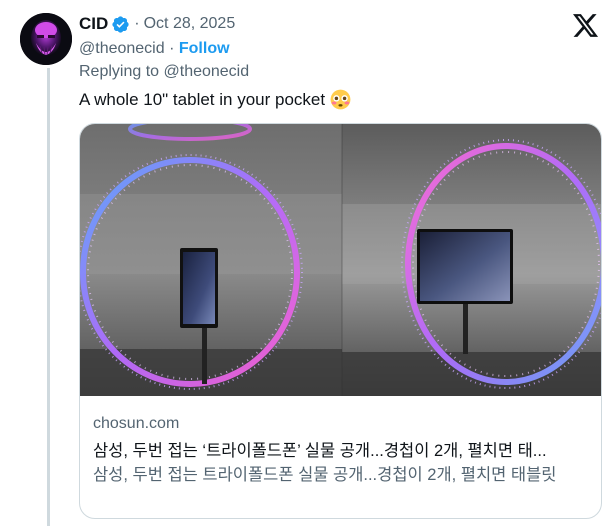 The width and height of the screenshot is (611, 526). I want to click on x-logo-icon, so click(586, 26).